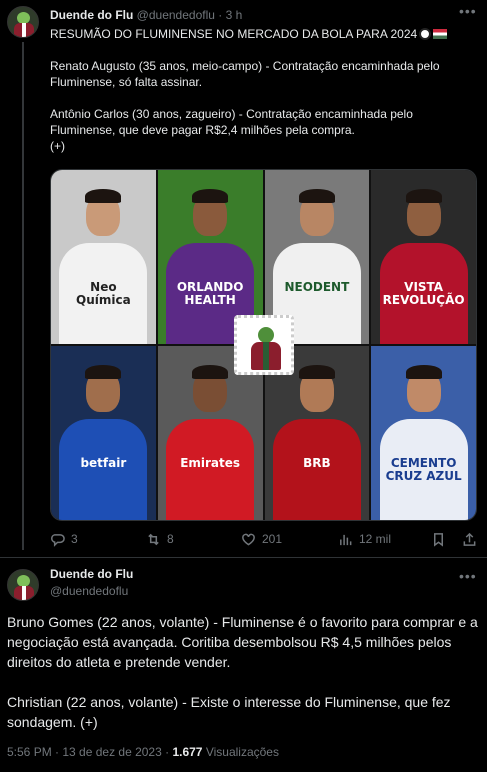 This screenshot has height=772, width=487. Describe the element at coordinates (89, 752) in the screenshot. I see `tweet-timestamp: 5:56 PM · 13 de dez de 2023 ·` at that location.